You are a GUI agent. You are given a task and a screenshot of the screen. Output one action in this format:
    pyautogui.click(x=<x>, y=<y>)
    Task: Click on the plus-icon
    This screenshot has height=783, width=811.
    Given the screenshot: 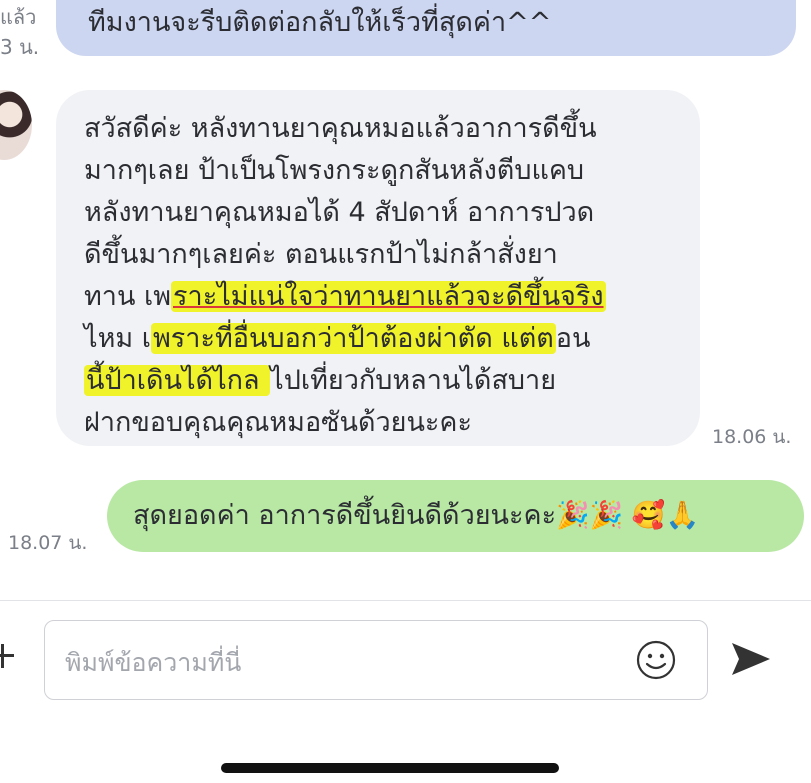 What is the action you would take?
    pyautogui.click(x=11, y=656)
    